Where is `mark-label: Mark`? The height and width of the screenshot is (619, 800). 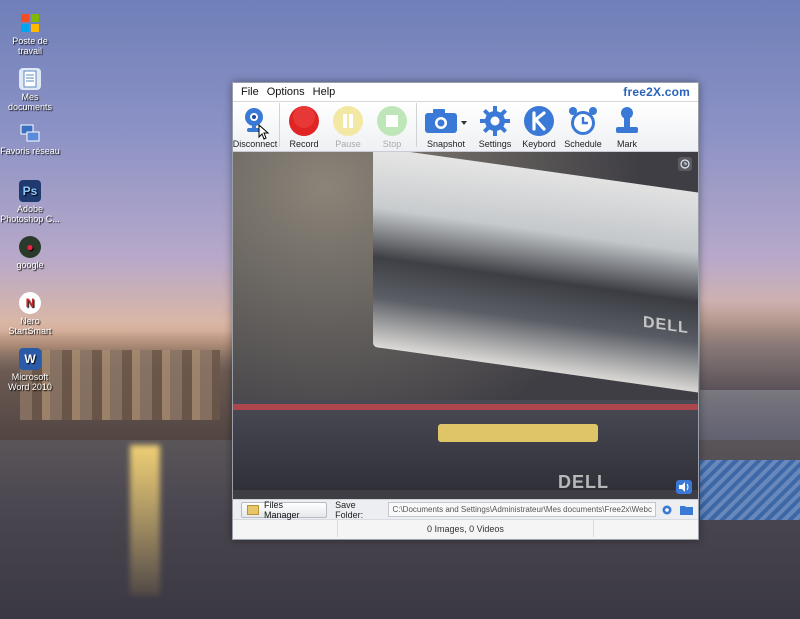 mark-label: Mark is located at coordinates (627, 144).